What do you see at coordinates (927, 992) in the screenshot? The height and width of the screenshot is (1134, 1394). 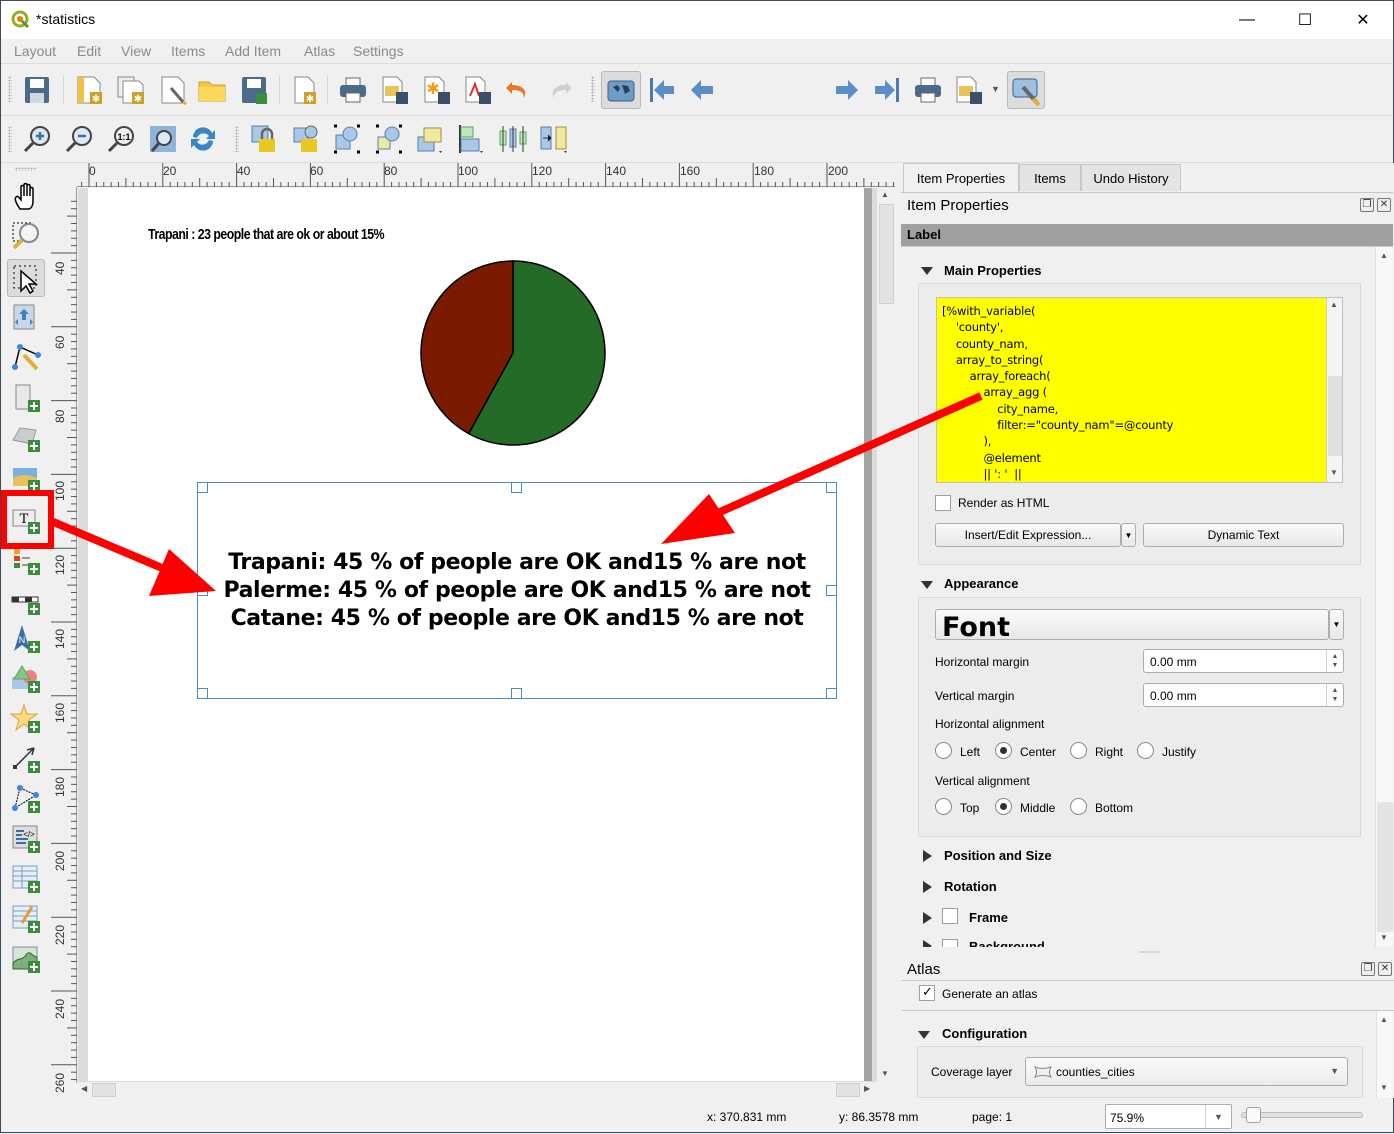 I see `generate-atlas-checkbox: ✓` at bounding box center [927, 992].